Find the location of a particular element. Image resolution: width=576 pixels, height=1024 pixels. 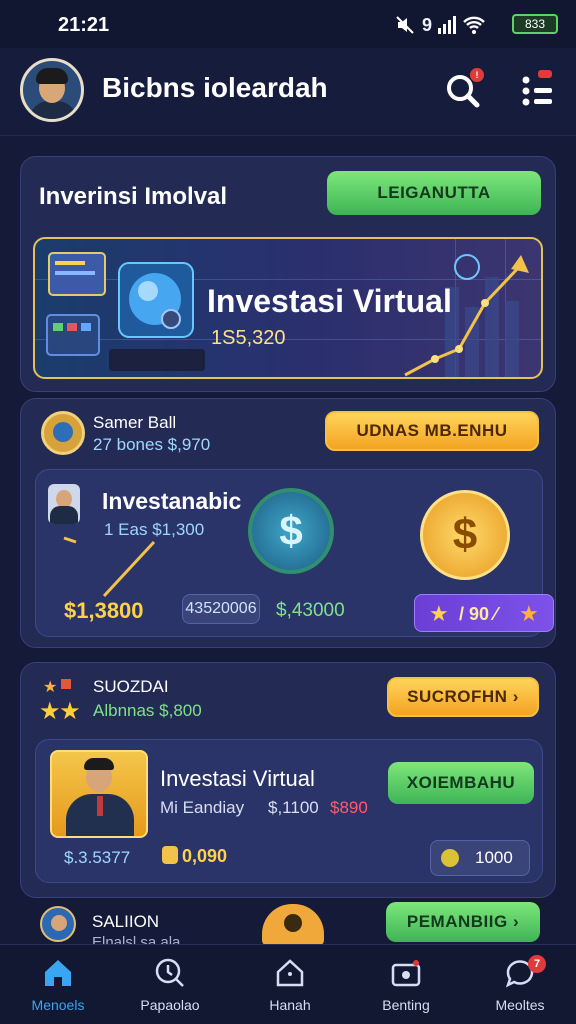

count-pill: 1000 is located at coordinates (480, 858).